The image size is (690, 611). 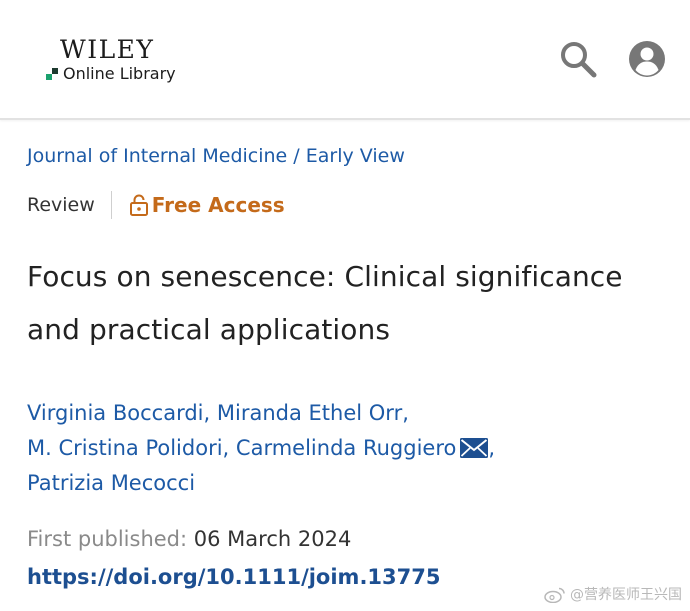 I want to click on free-access-label: Free Access, so click(x=218, y=205).